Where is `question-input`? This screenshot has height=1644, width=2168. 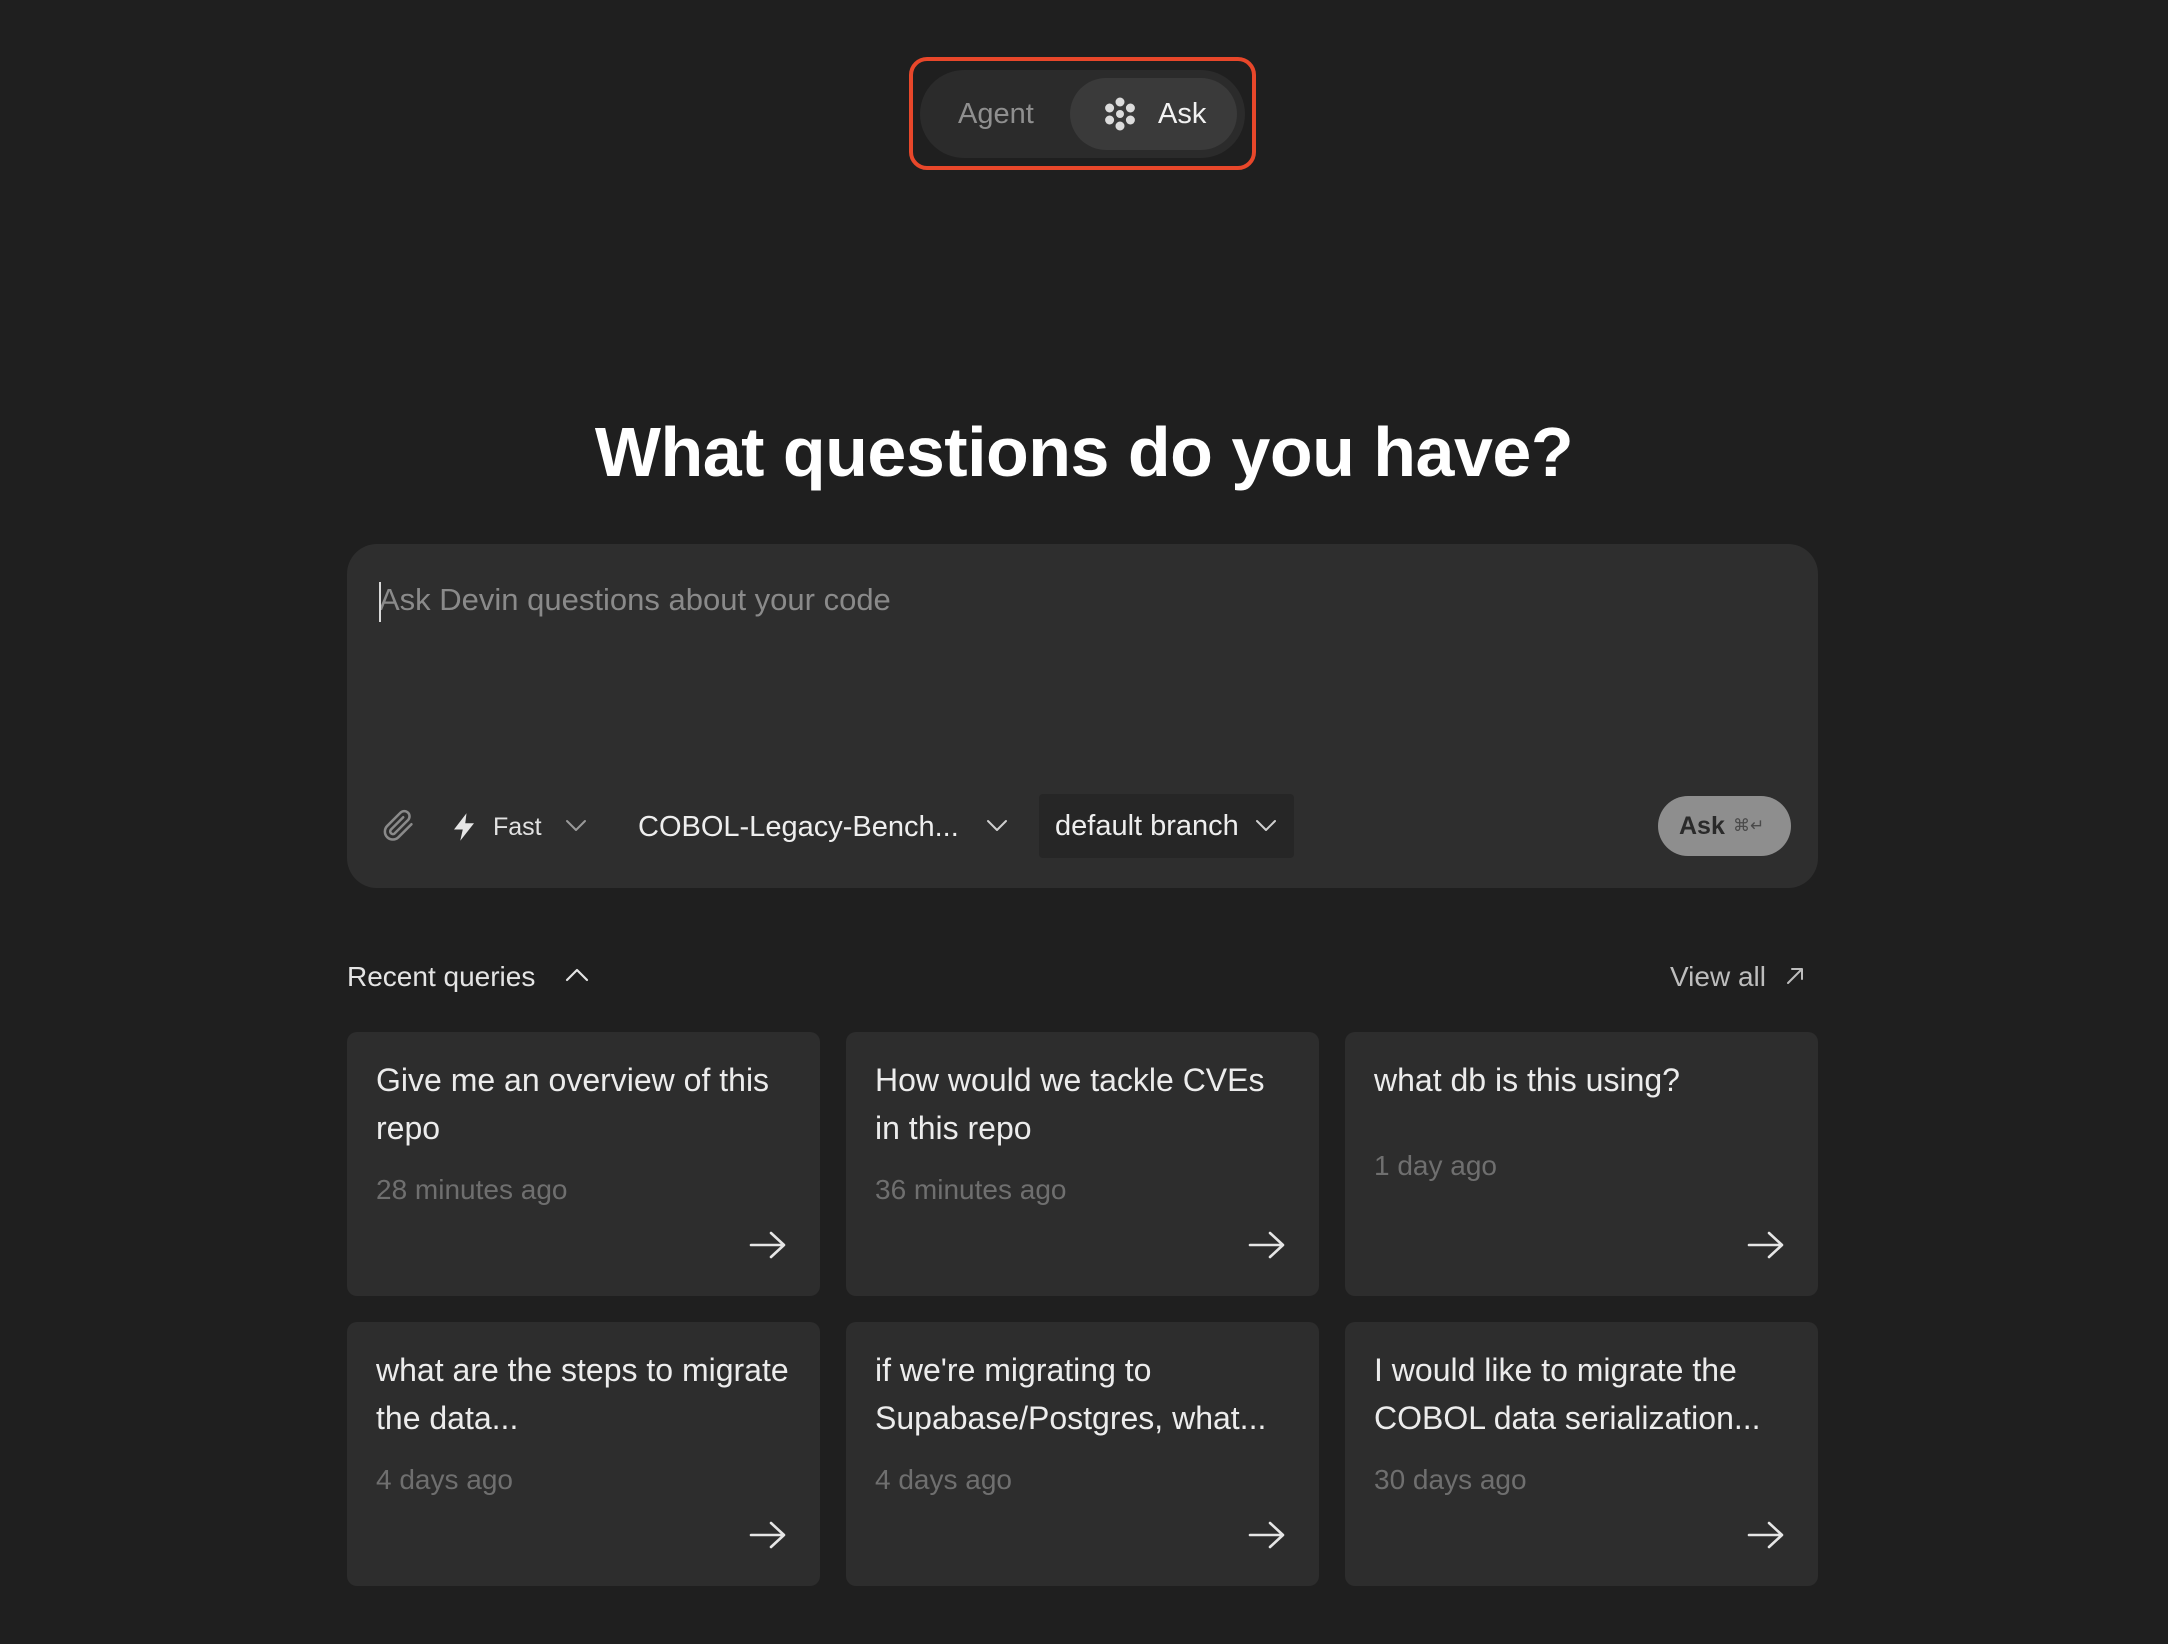
question-input is located at coordinates (1079, 657).